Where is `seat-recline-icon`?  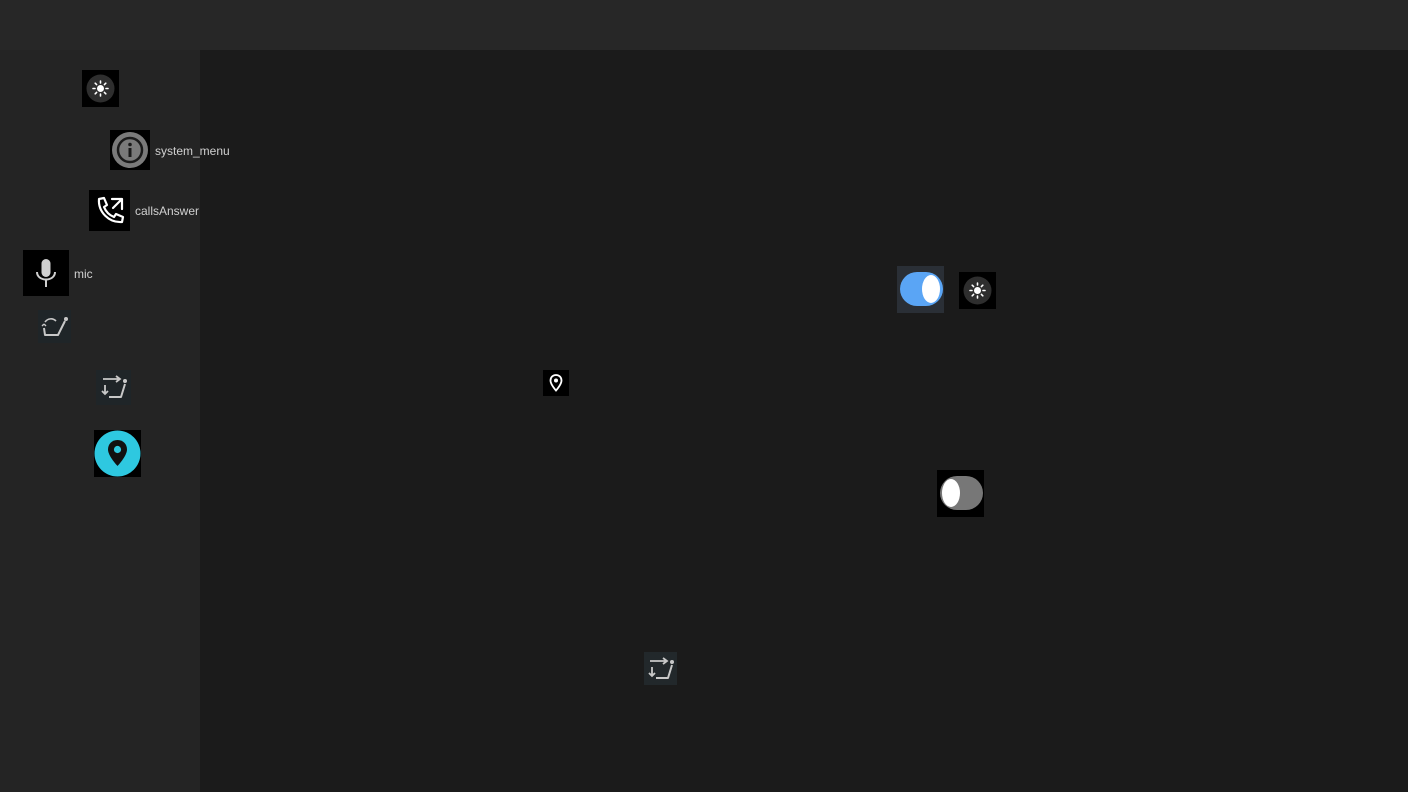
seat-recline-icon is located at coordinates (54, 326).